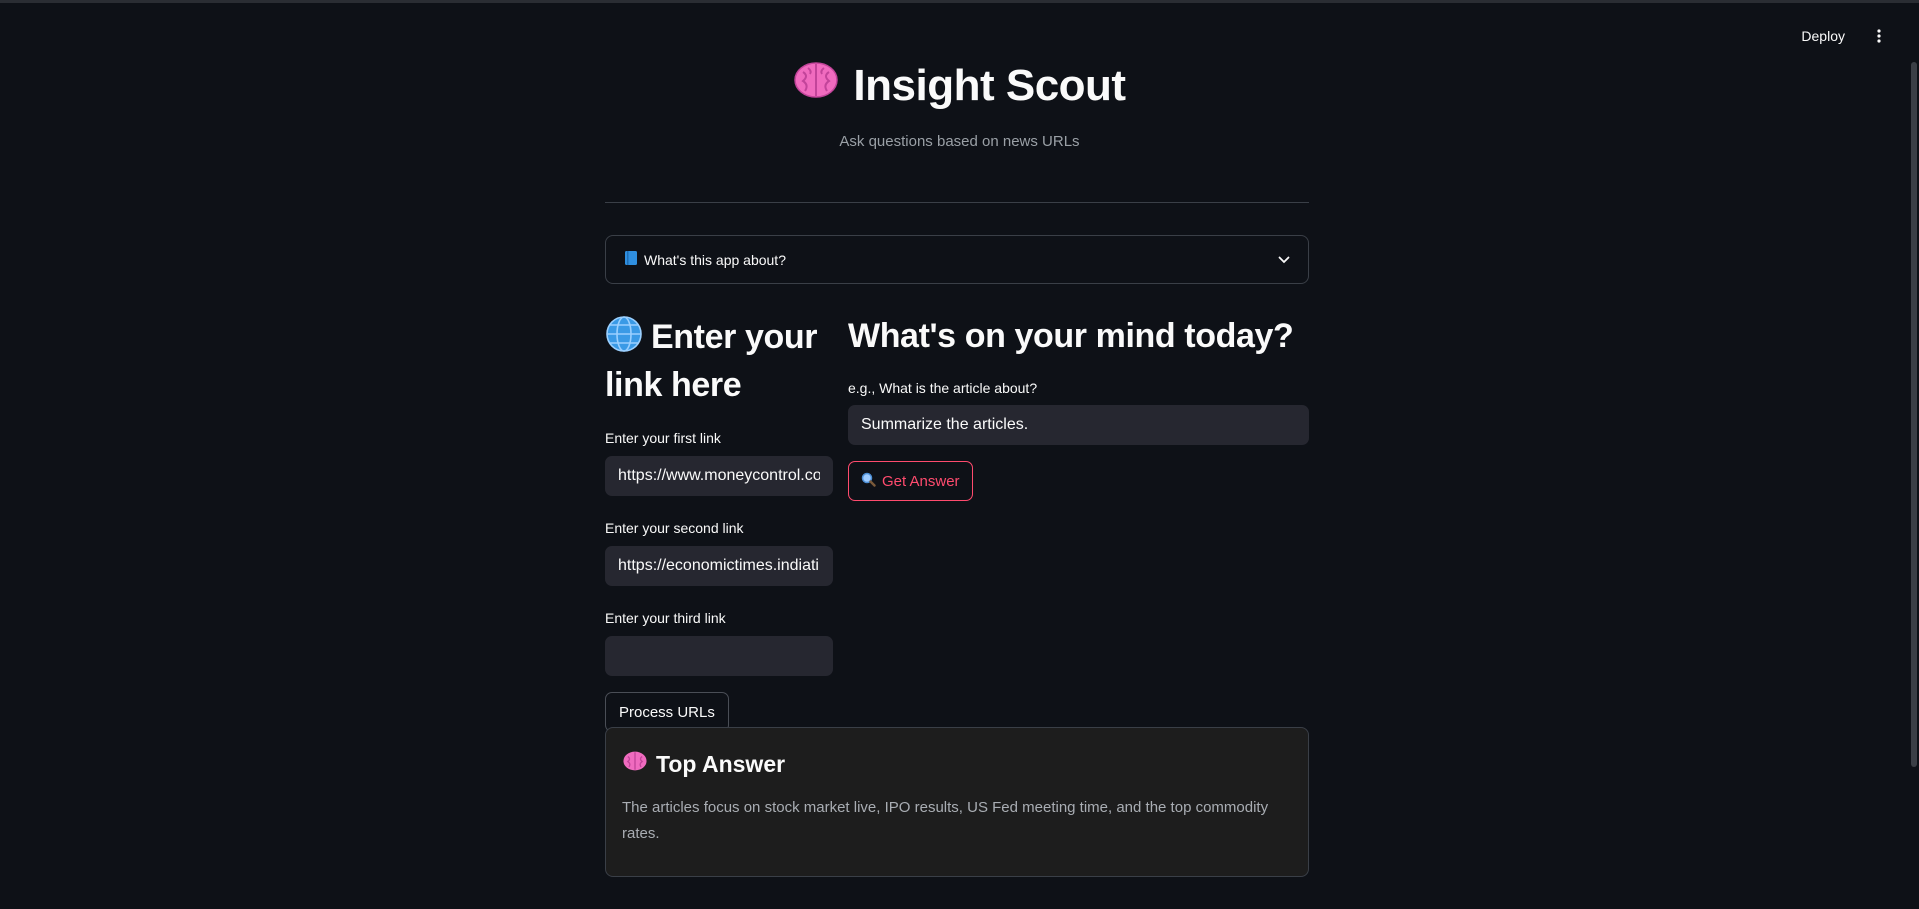 This screenshot has height=909, width=1919. I want to click on globe-icon, so click(624, 339).